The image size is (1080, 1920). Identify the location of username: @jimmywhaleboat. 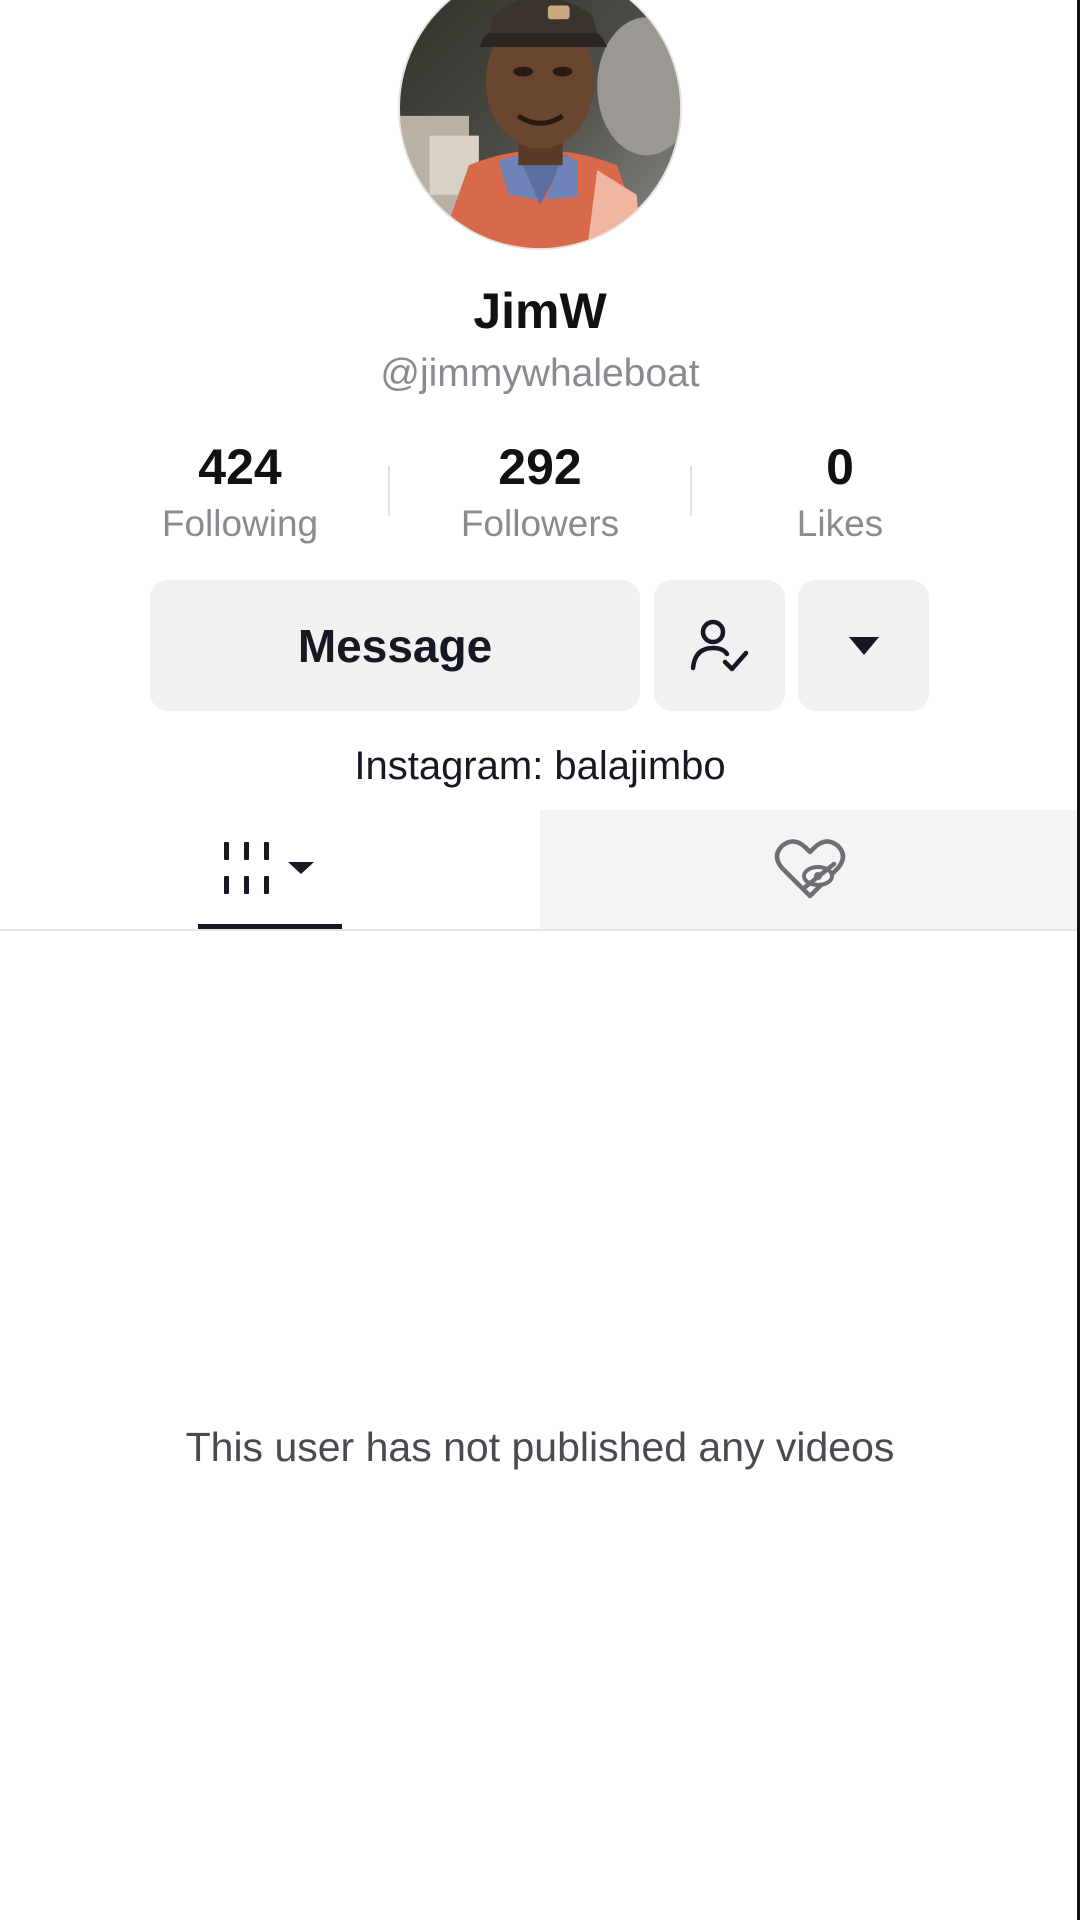
(540, 373).